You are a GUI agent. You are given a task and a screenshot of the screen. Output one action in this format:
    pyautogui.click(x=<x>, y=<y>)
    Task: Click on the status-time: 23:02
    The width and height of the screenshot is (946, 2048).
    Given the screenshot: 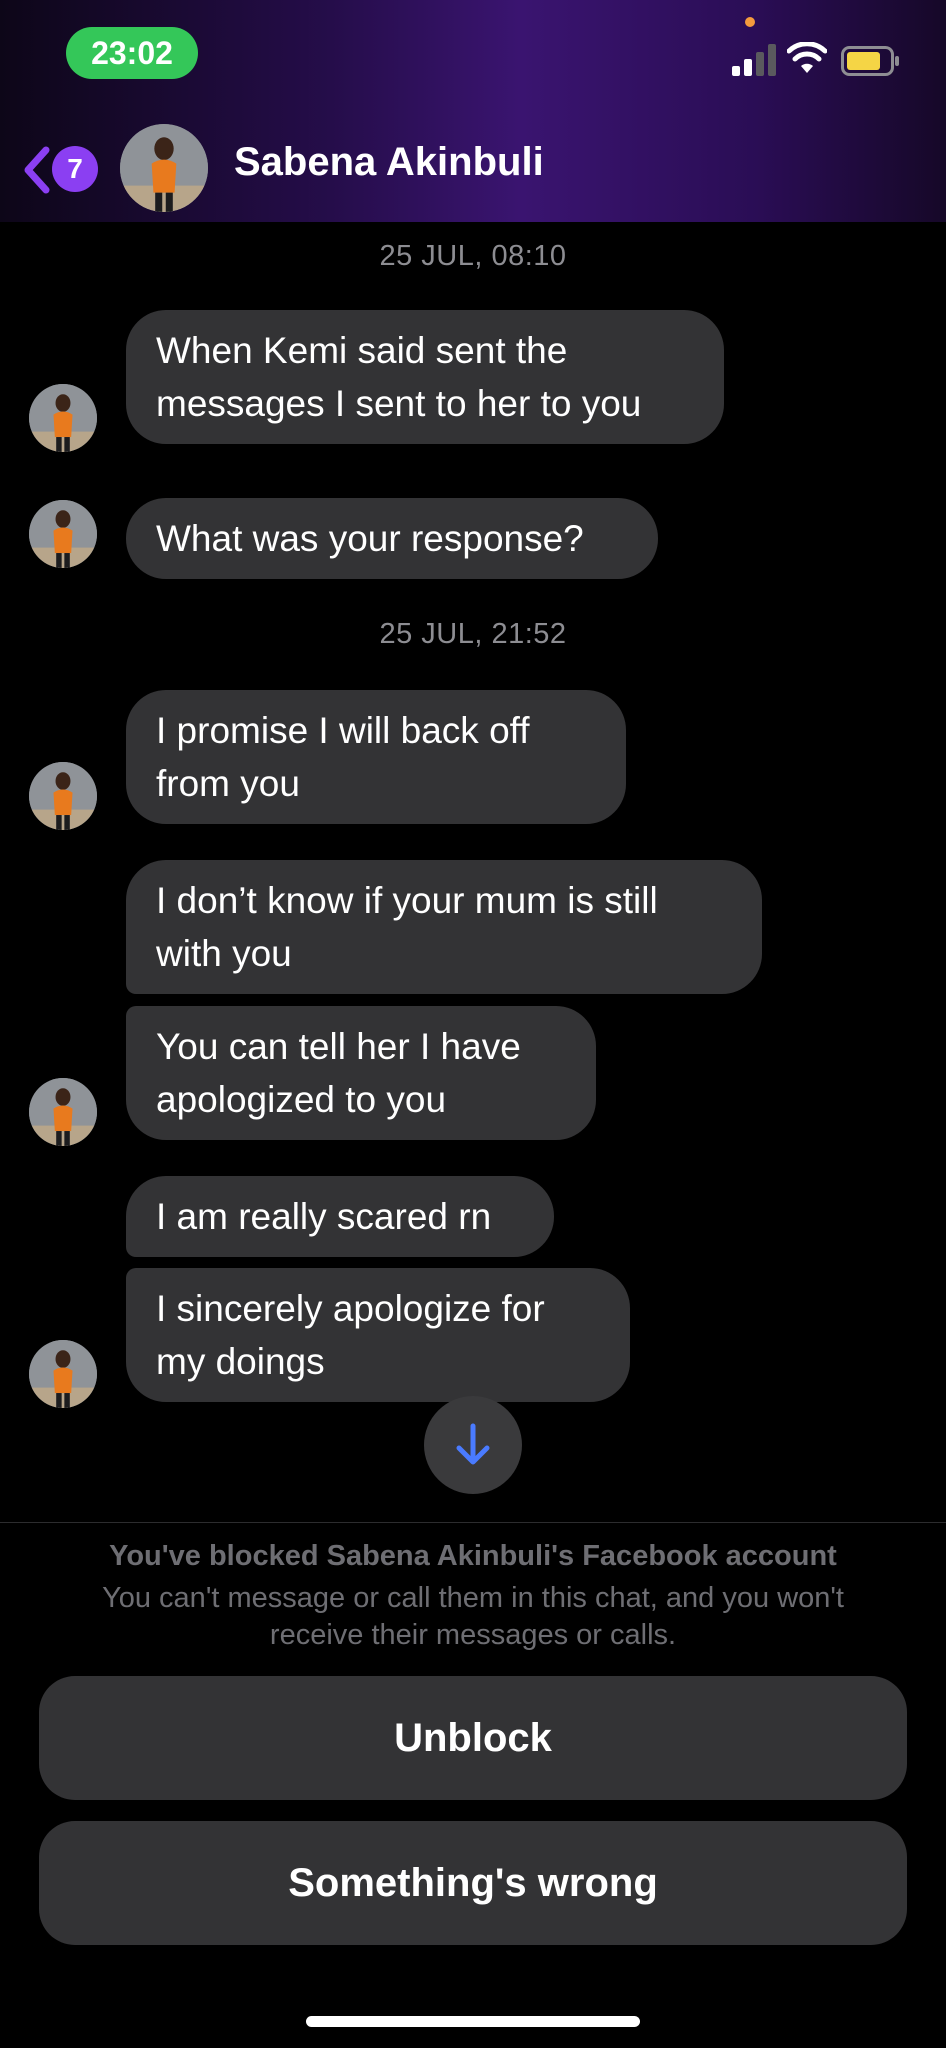 What is the action you would take?
    pyautogui.click(x=132, y=53)
    